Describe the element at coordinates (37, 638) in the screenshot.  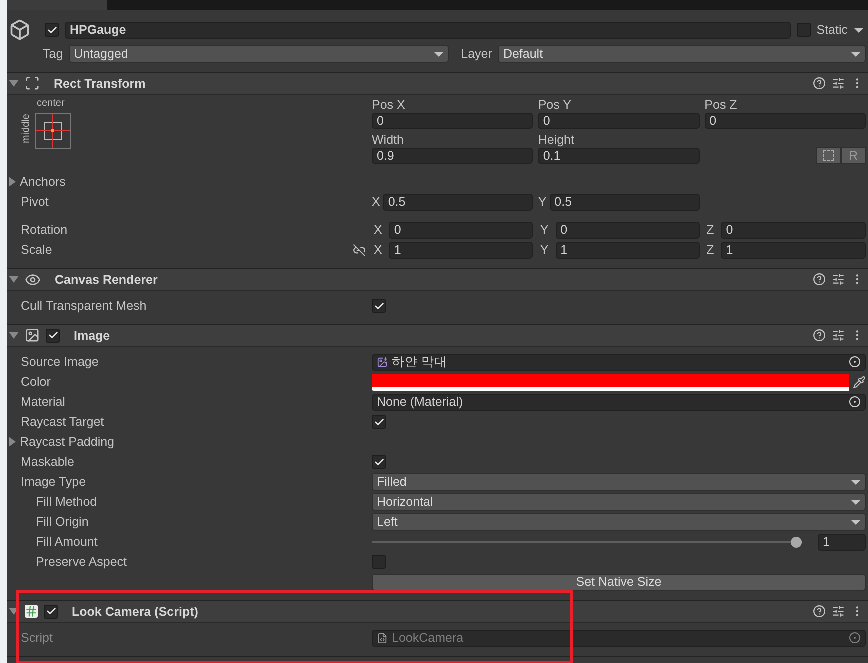
I see `property-label: Script` at that location.